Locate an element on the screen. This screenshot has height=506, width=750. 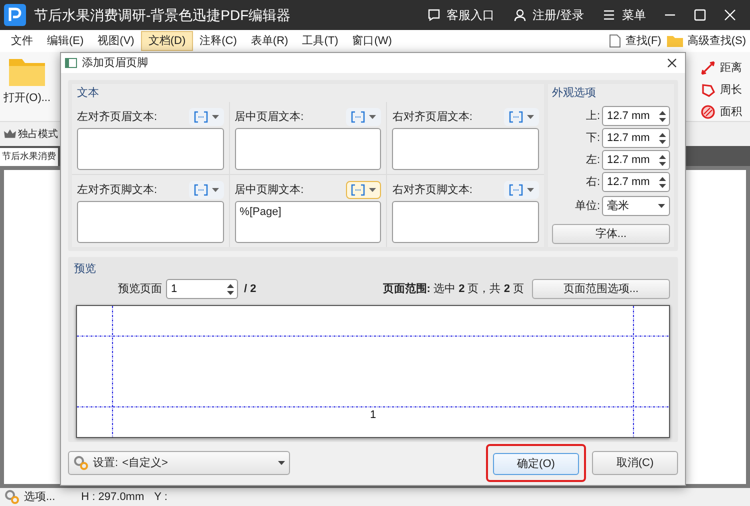
page-total-text: / 2 is located at coordinates (250, 289).